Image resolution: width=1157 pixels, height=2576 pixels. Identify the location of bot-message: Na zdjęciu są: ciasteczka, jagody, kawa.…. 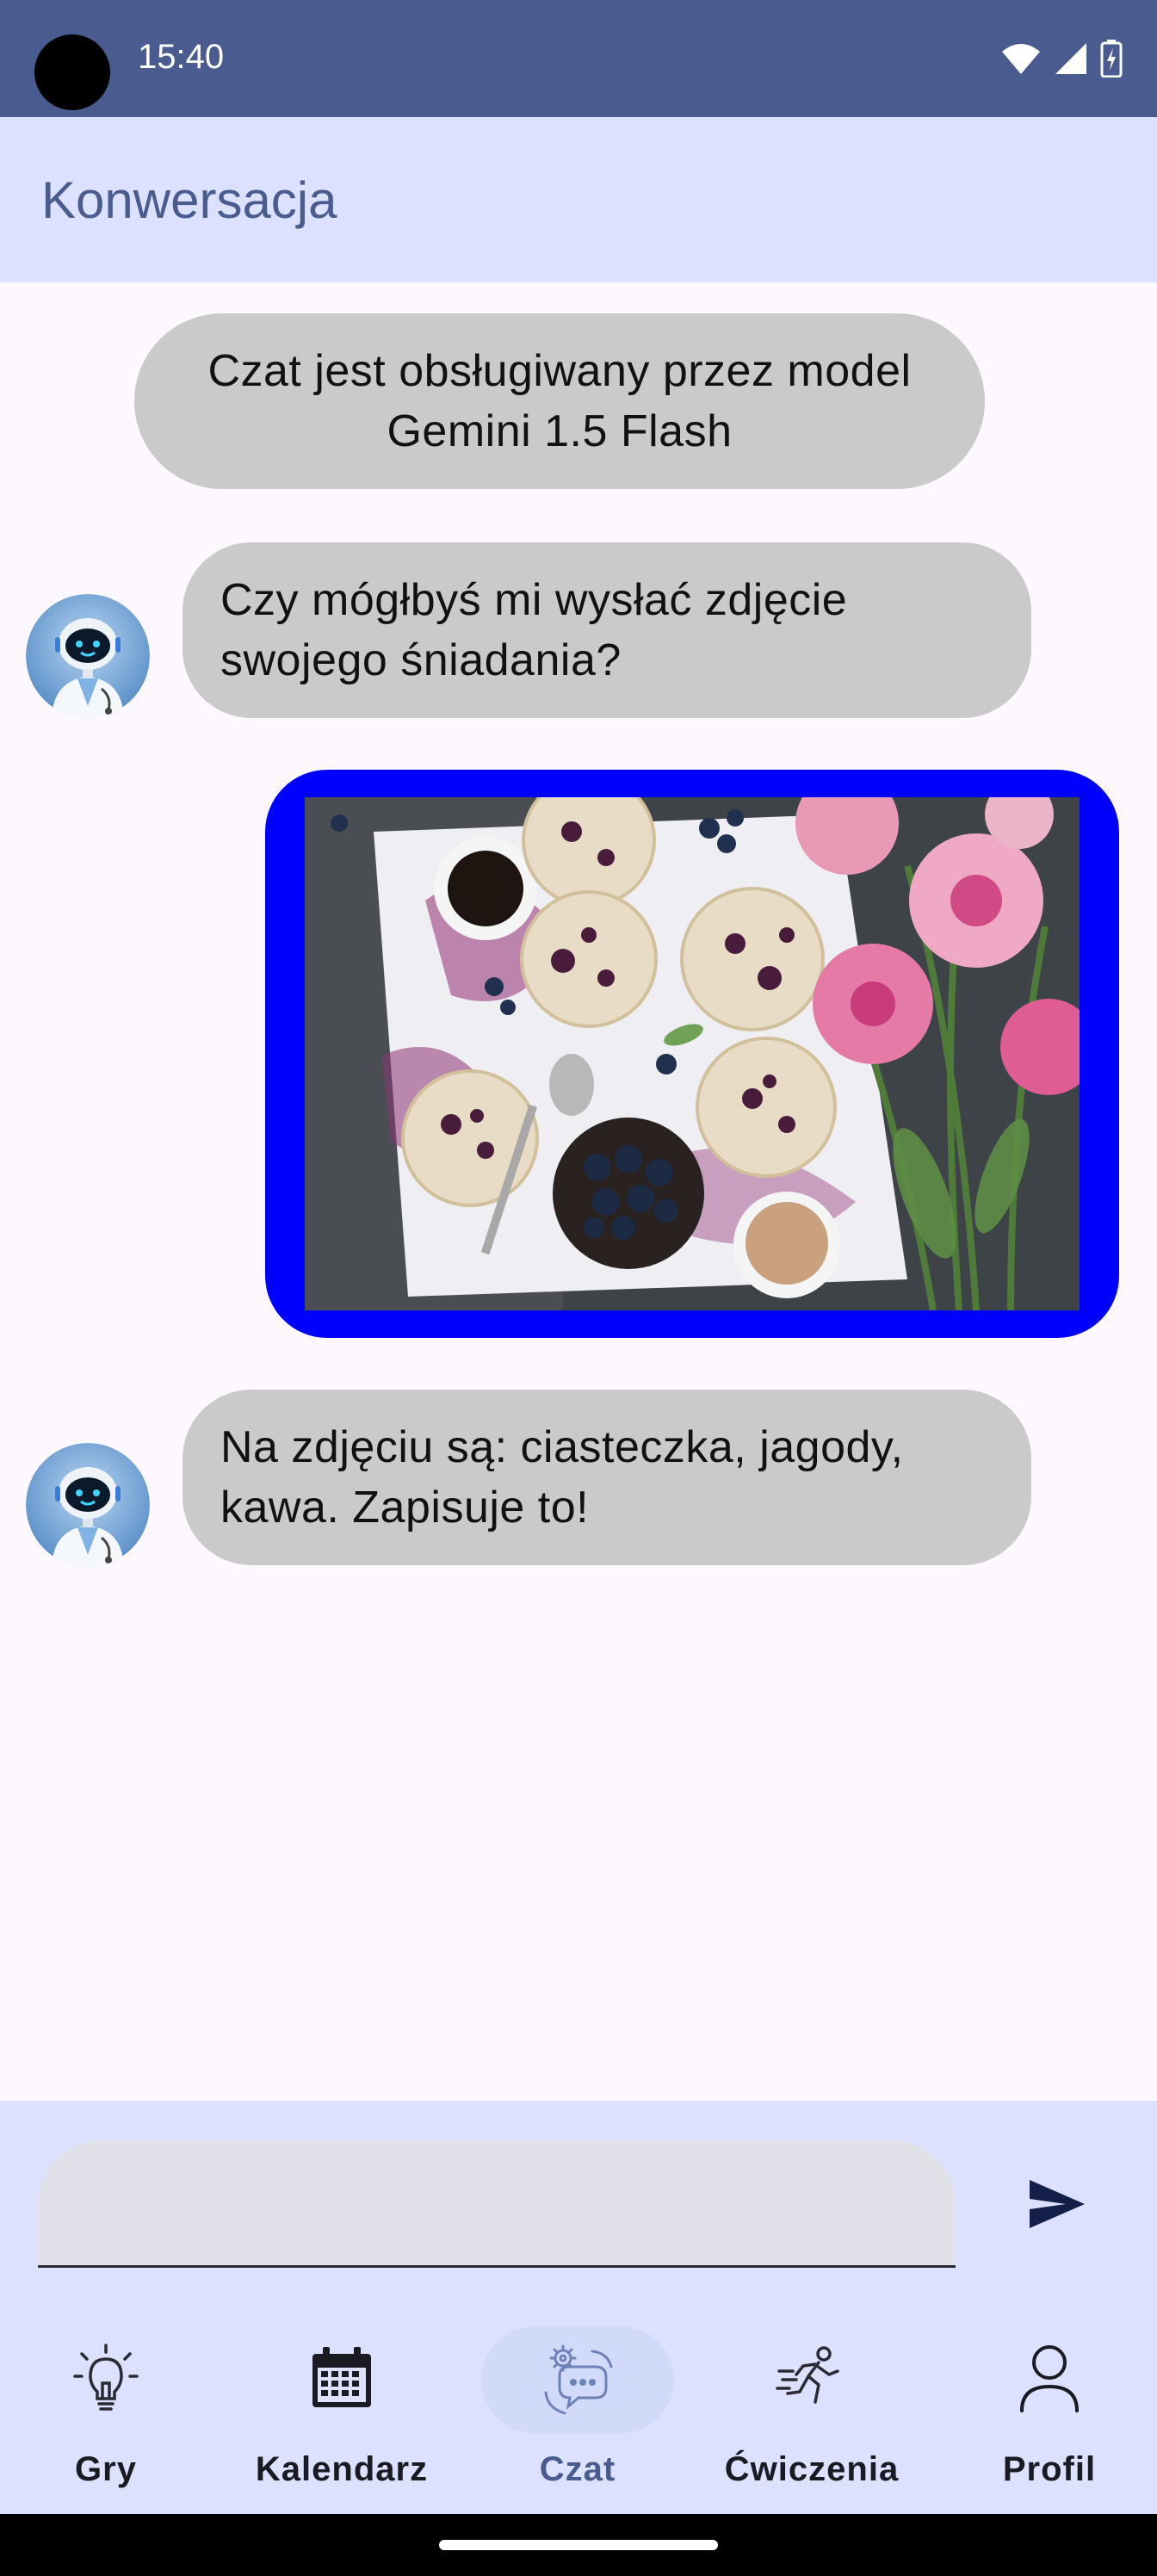
(607, 1477).